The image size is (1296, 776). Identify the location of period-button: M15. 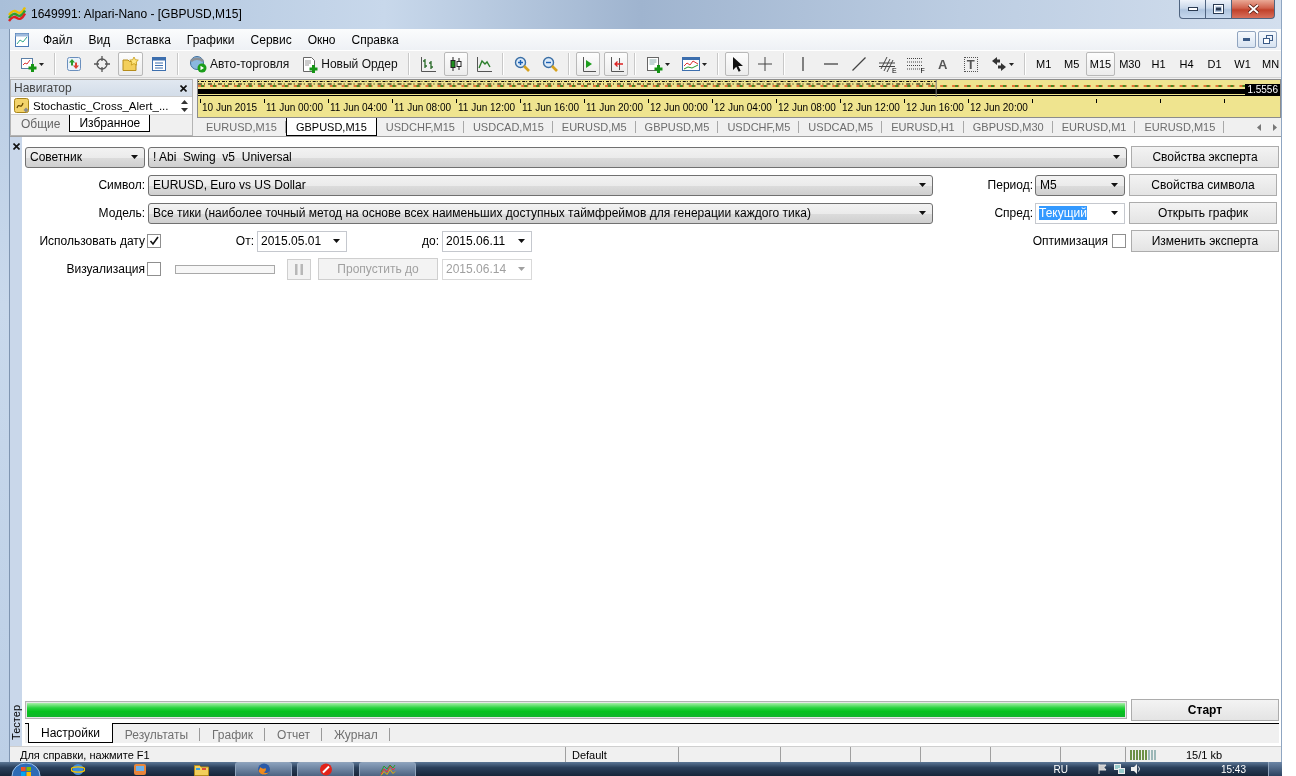
(1100, 64).